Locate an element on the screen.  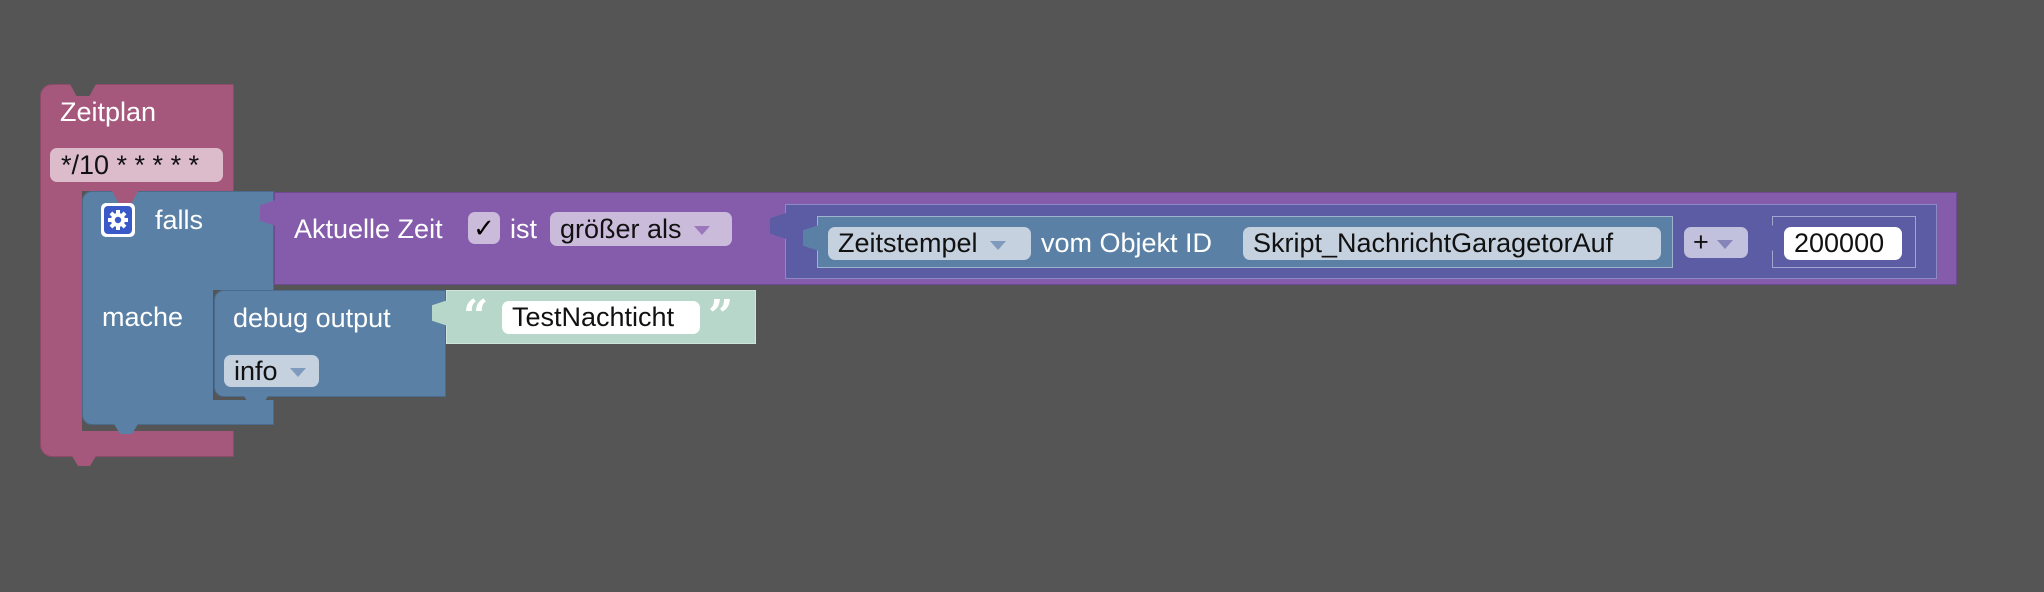
cron-field: */10 * * * * * is located at coordinates (136, 165).